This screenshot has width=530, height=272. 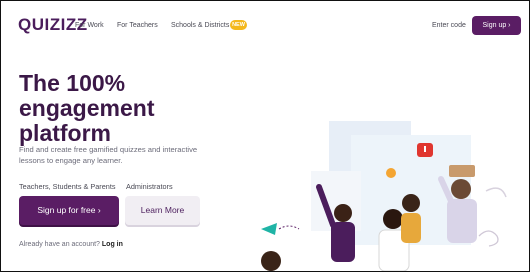 What do you see at coordinates (411, 218) in the screenshot?
I see `student-orange` at bounding box center [411, 218].